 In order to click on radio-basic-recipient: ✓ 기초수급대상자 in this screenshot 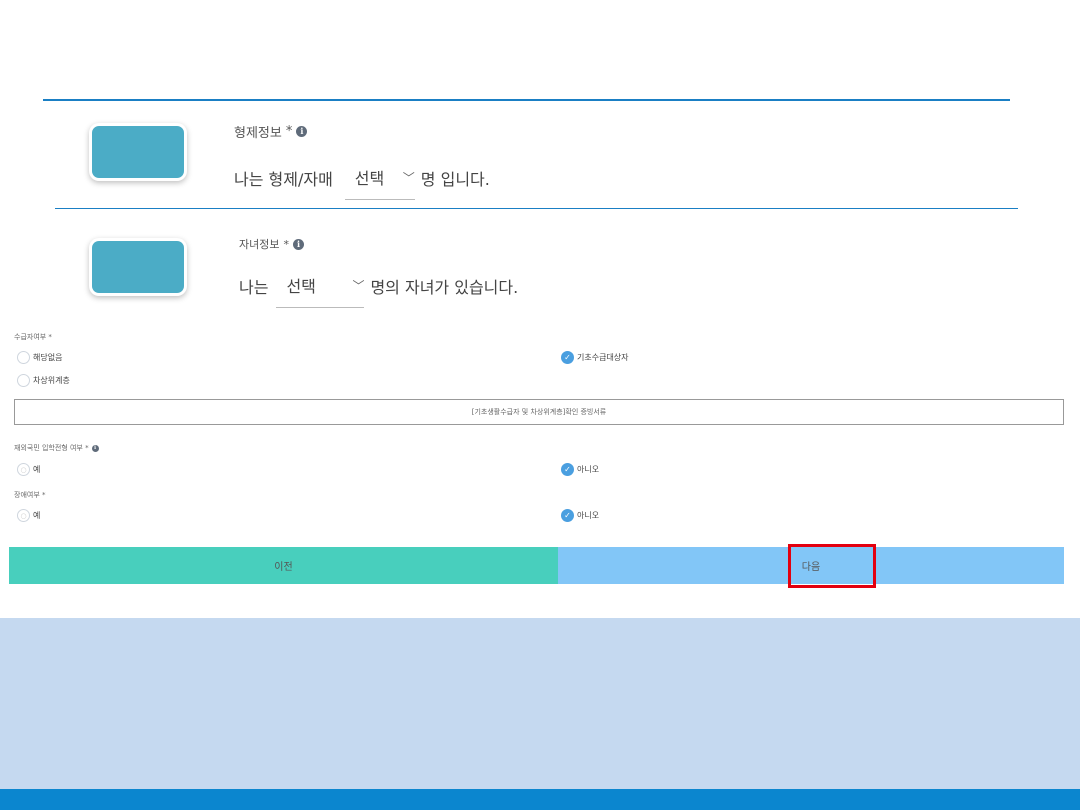, I will do `click(595, 357)`.